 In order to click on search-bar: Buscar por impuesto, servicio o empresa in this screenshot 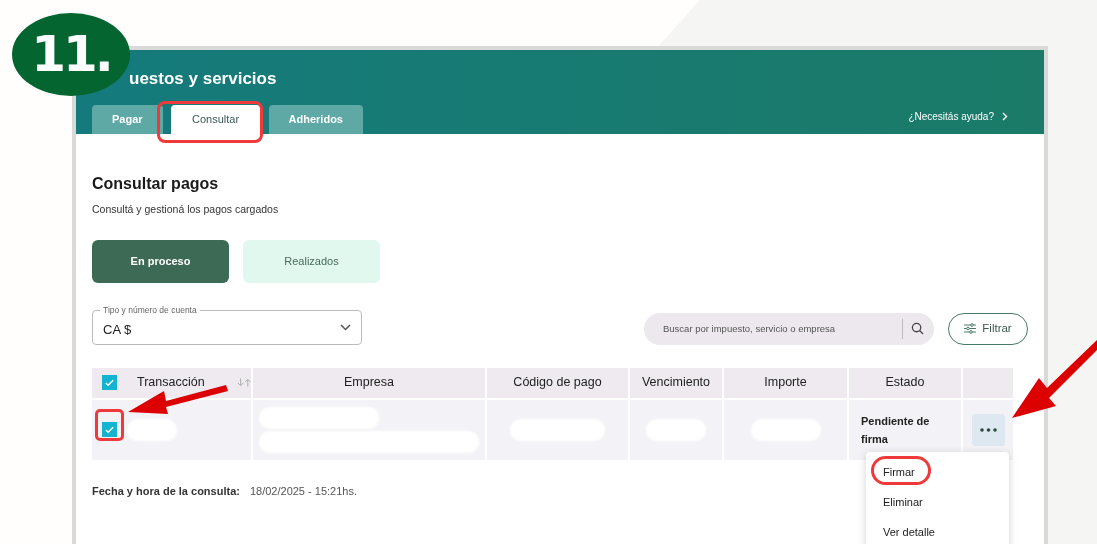, I will do `click(789, 328)`.